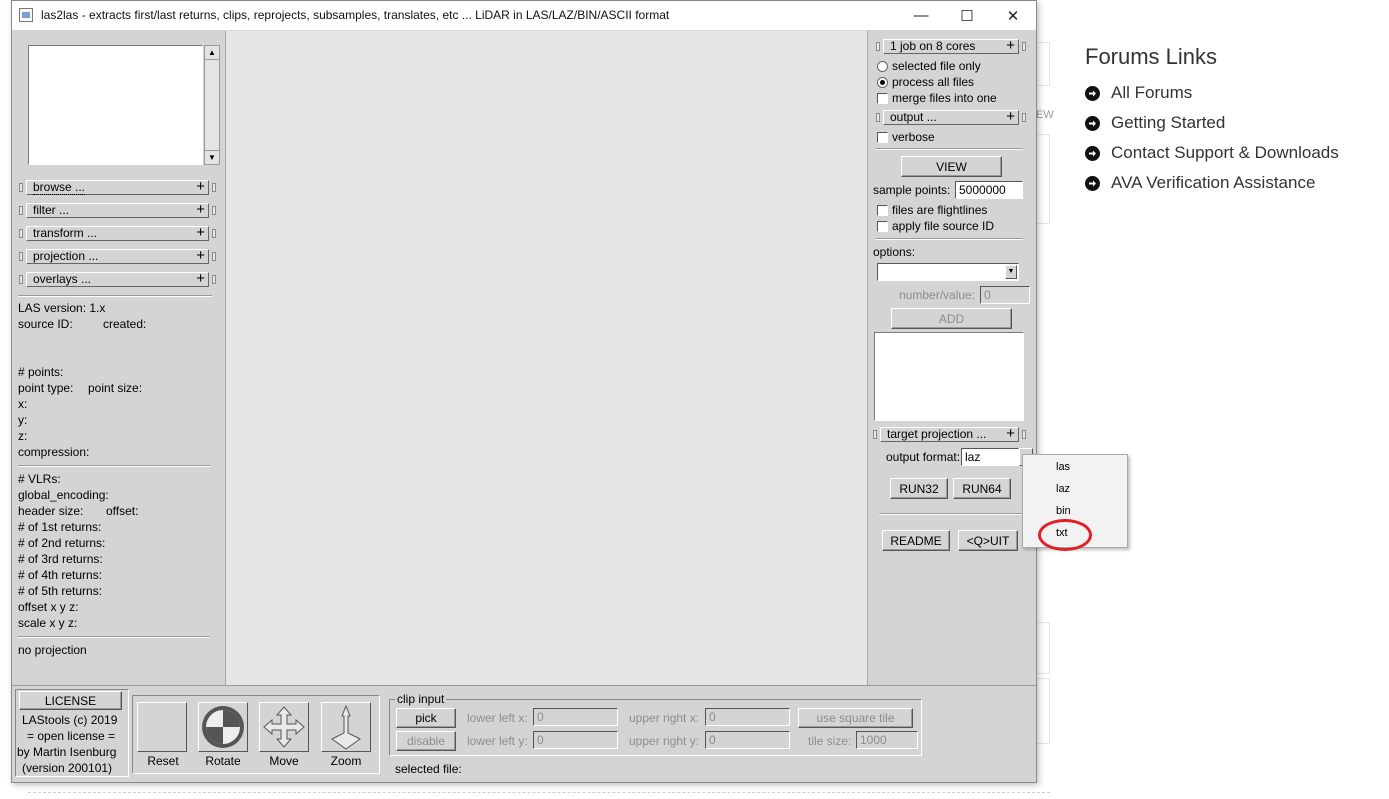 The height and width of the screenshot is (799, 1389). Describe the element at coordinates (45, 324) in the screenshot. I see `source-id-label: source ID:` at that location.